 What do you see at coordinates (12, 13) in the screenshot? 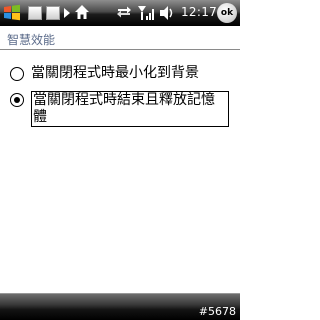
I see `windows-start-icon` at bounding box center [12, 13].